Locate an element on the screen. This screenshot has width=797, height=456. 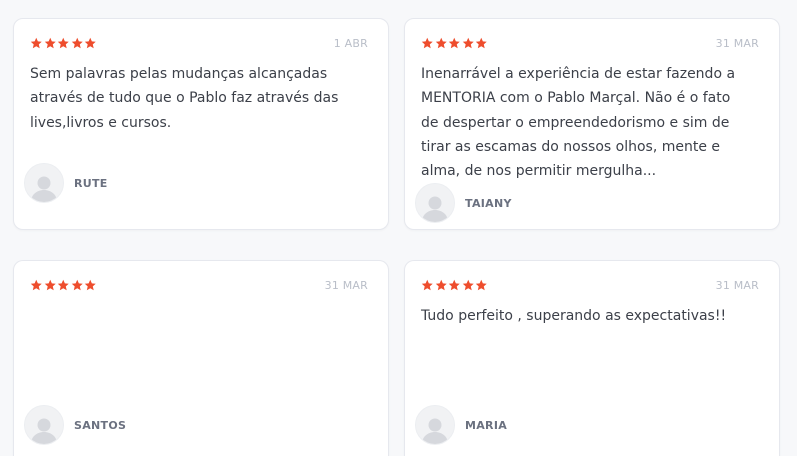
review-author: RUTE is located at coordinates (66, 183).